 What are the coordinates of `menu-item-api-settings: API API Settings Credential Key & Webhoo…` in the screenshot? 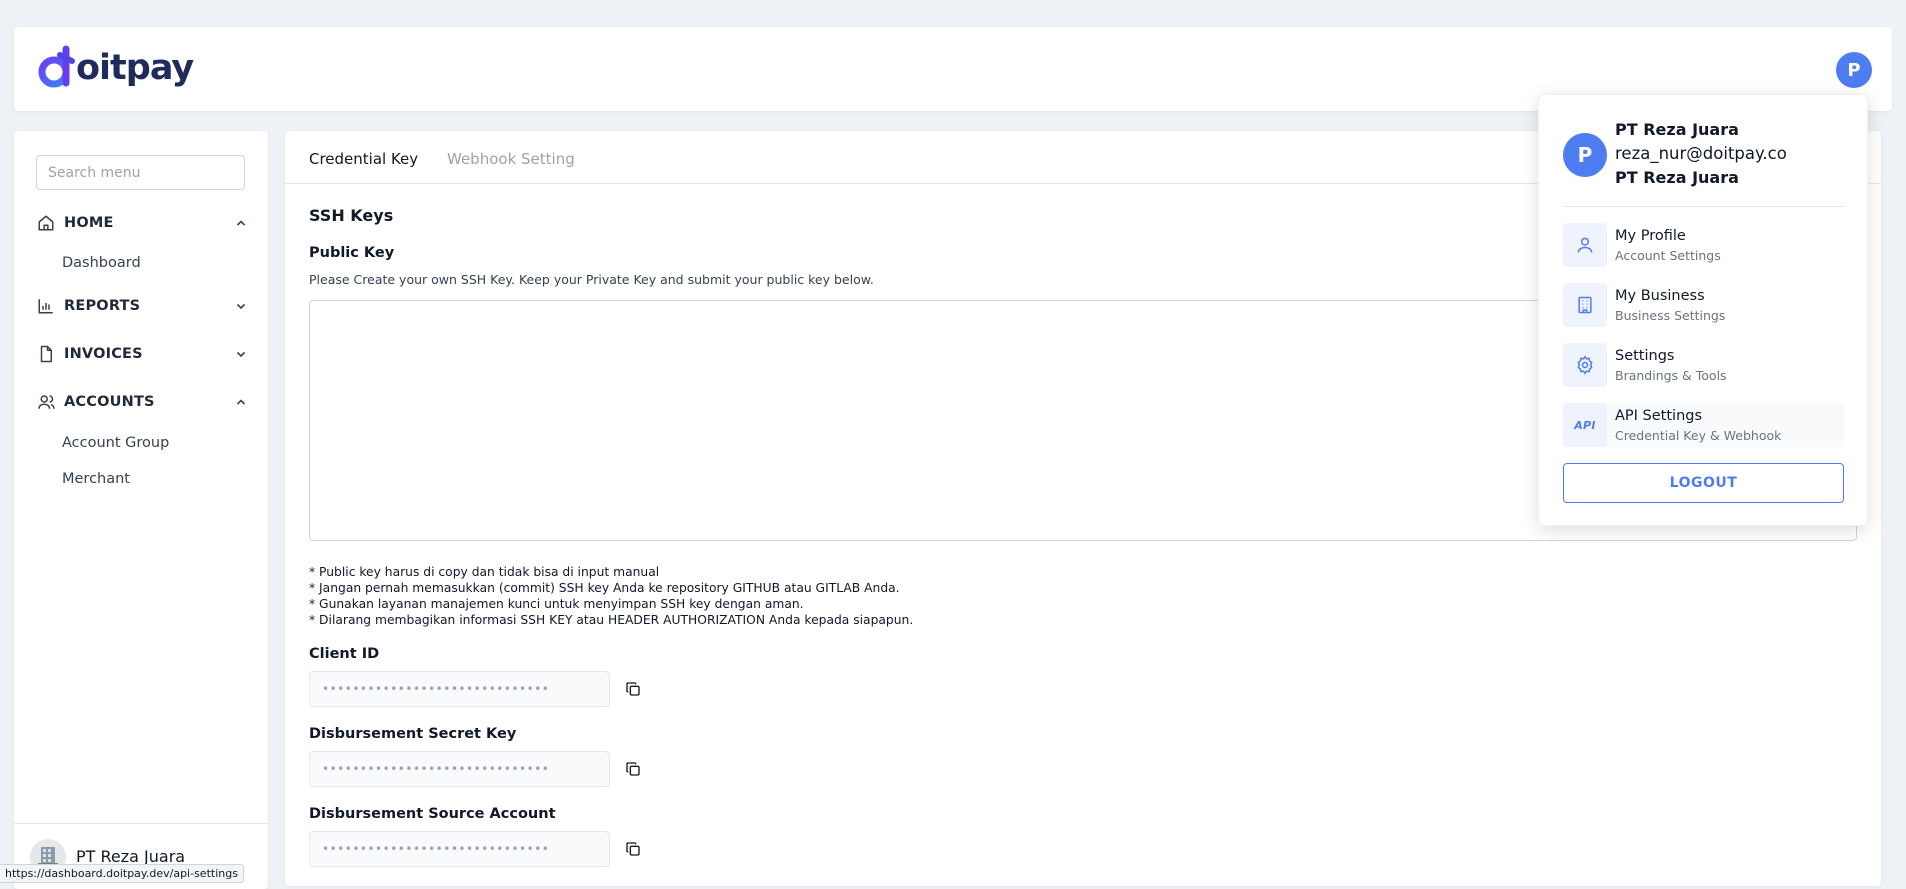 It's located at (1703, 425).